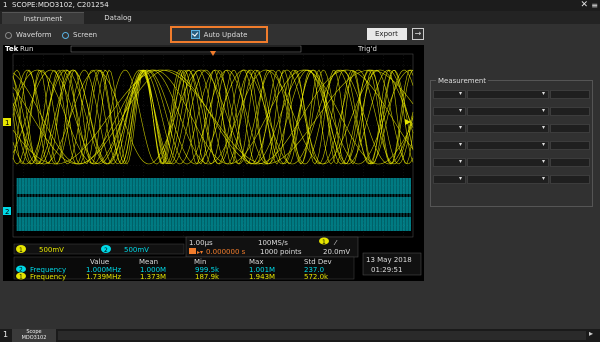 The image size is (600, 342). Describe the element at coordinates (6, 334) in the screenshot. I see `bottom-number: 1` at that location.